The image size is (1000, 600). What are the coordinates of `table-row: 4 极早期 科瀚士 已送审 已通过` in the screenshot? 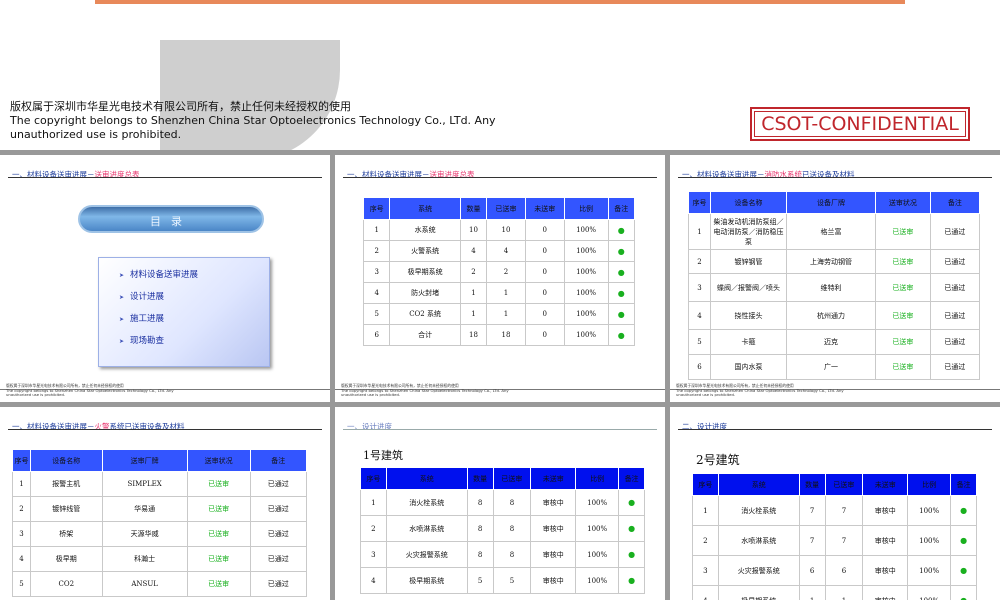 It's located at (160, 559).